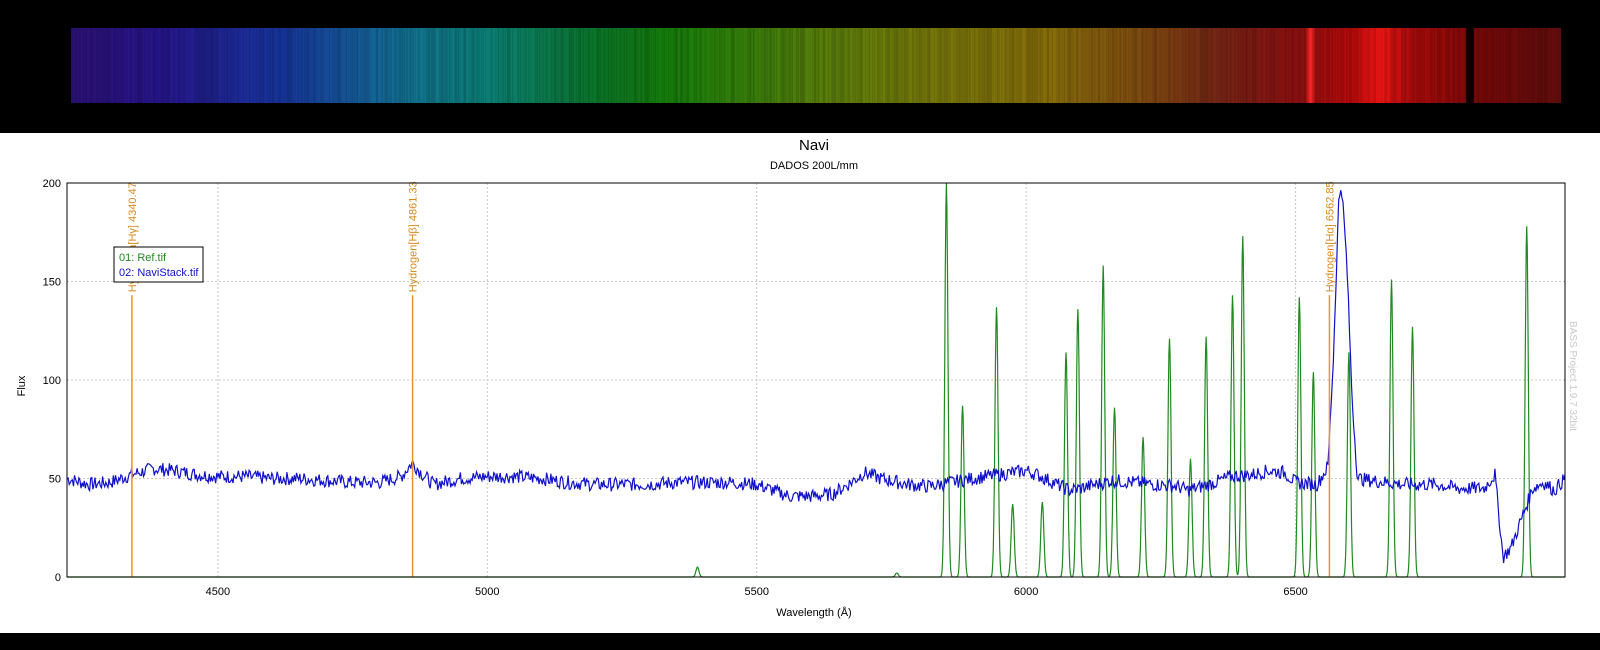 The width and height of the screenshot is (1600, 650). I want to click on marker-label: Hydrogen[Hα] 6562.85, so click(1330, 236).